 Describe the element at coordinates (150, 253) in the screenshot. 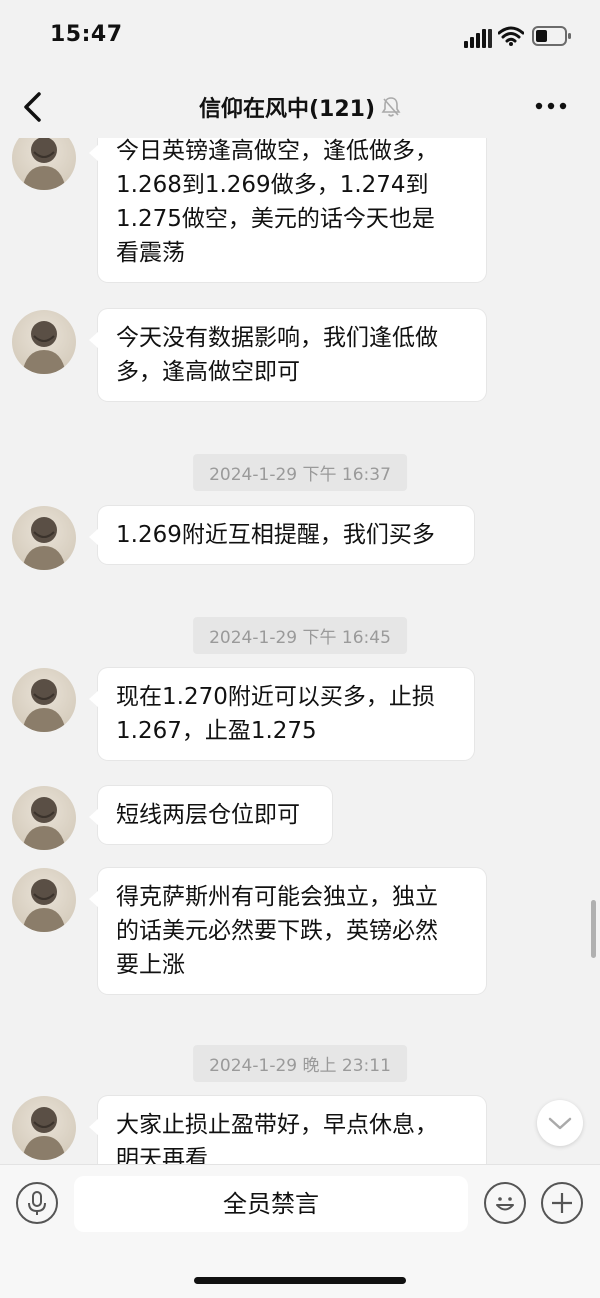

I see `message-text-line: 看震荡` at that location.